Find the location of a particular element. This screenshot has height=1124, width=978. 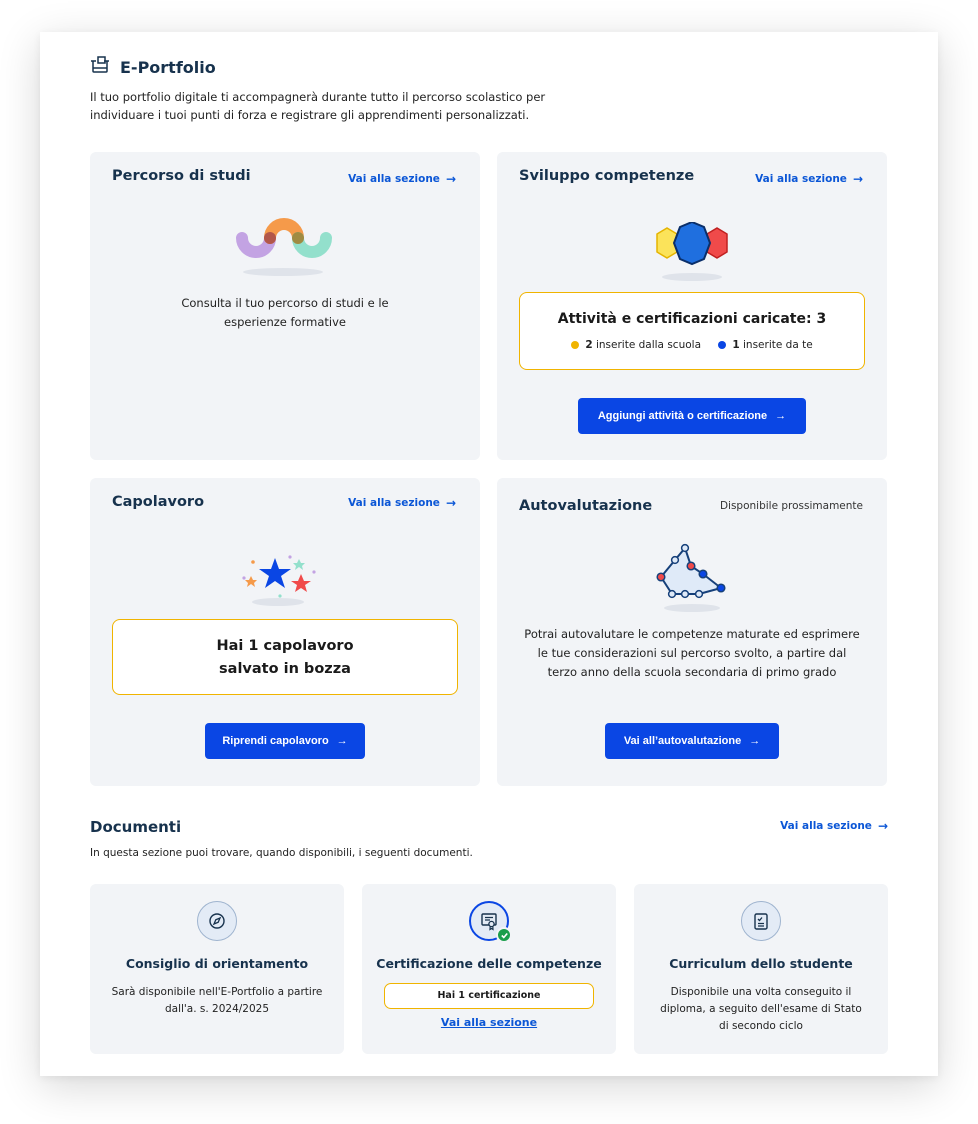

certification-count-badge: Hai 1 certificazione is located at coordinates (489, 996).